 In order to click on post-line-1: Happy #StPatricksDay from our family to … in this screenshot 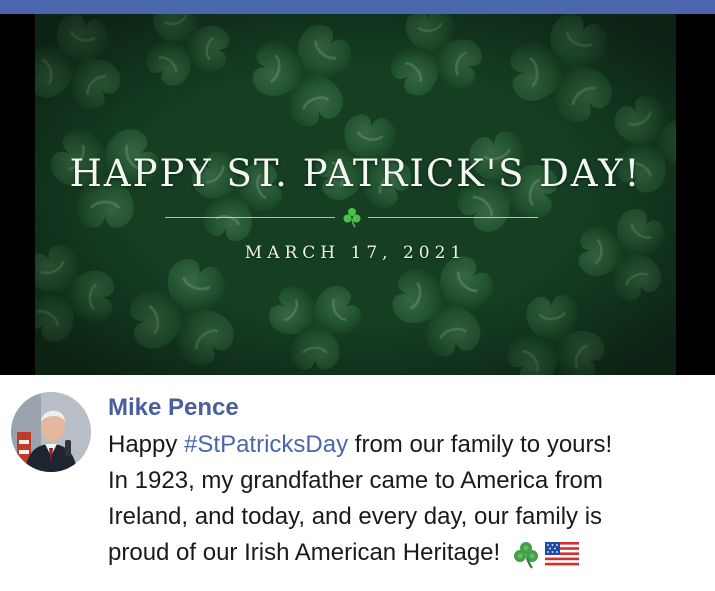, I will do `click(408, 445)`.